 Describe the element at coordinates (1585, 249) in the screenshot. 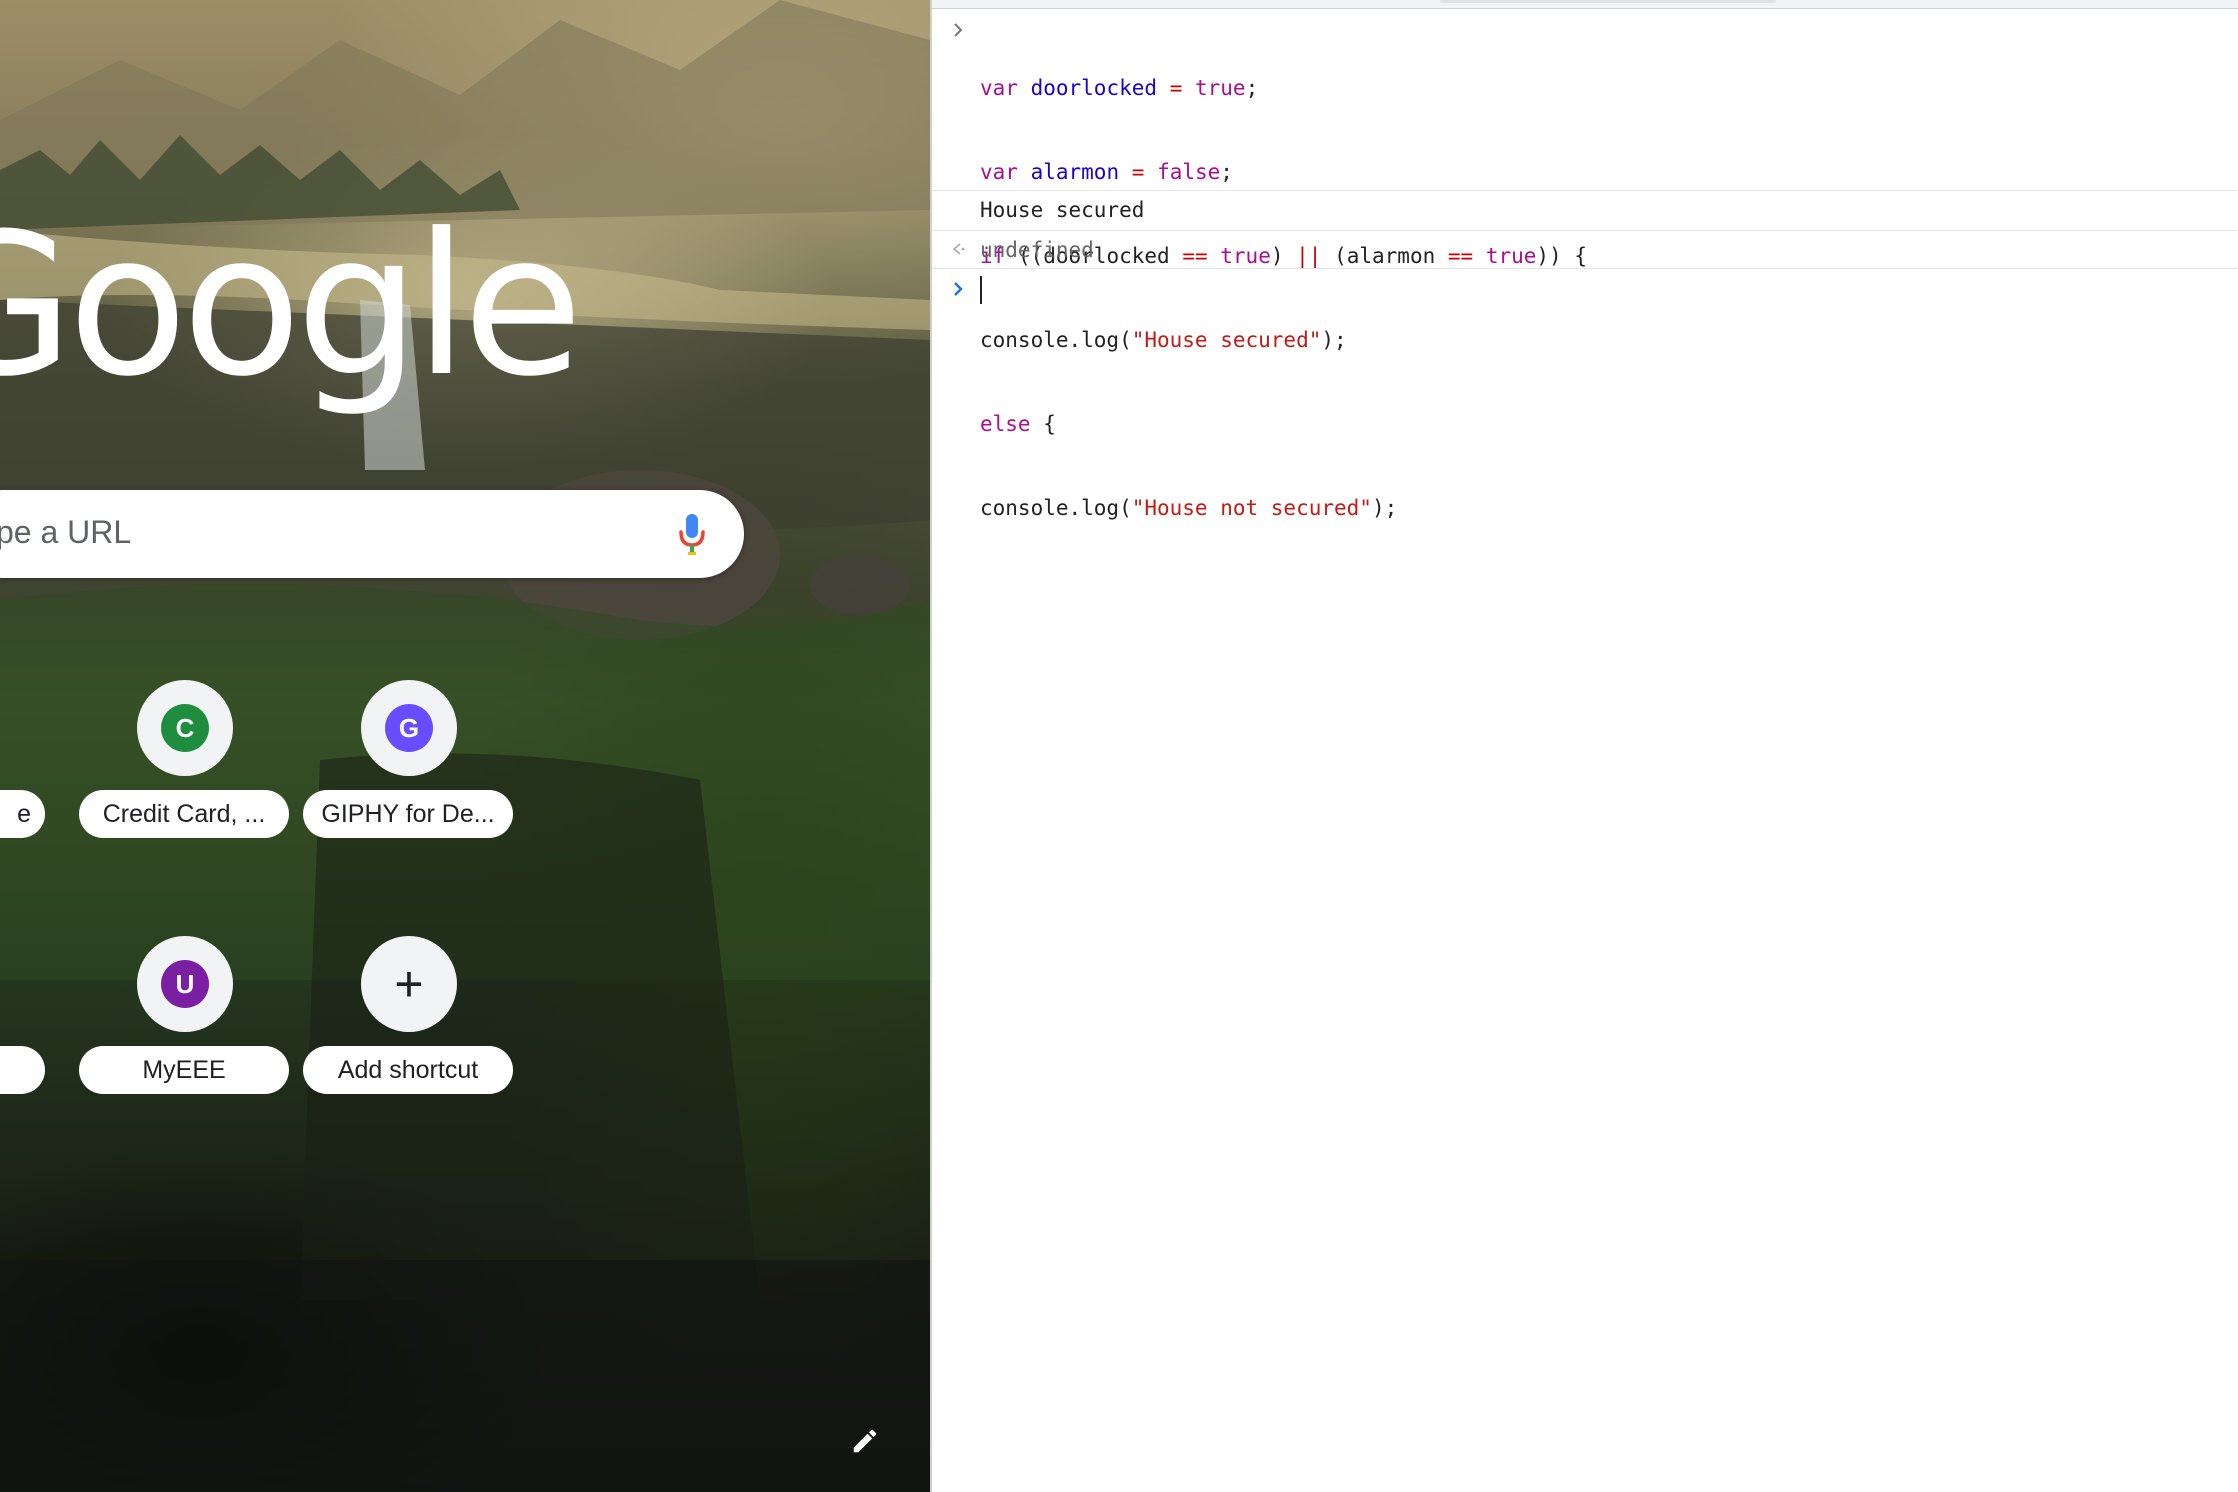

I see `console-result-entry: undefined` at that location.